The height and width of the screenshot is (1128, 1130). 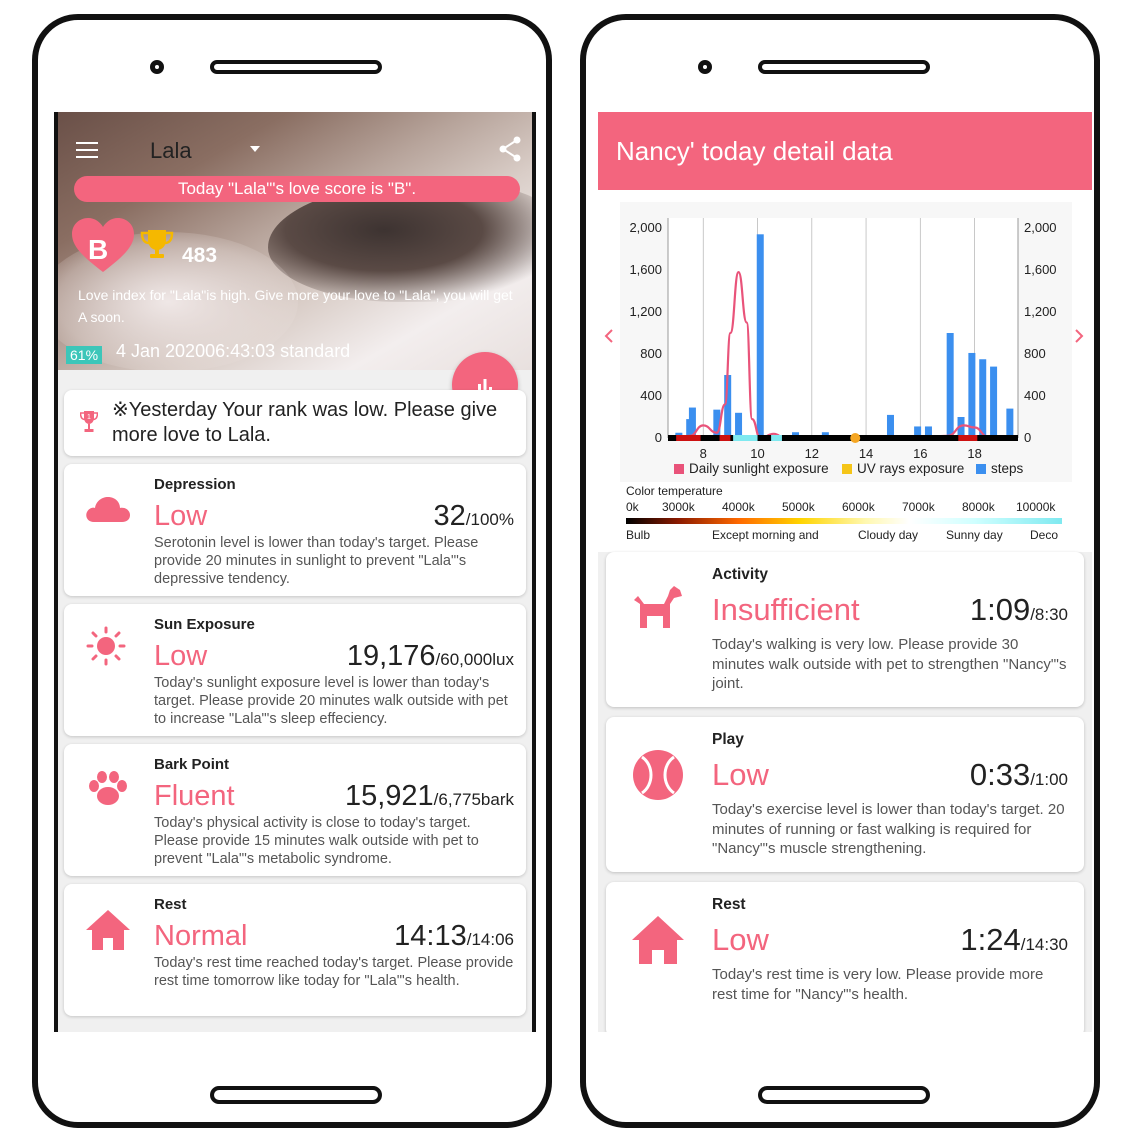 What do you see at coordinates (200, 255) in the screenshot?
I see `love-points: 483` at bounding box center [200, 255].